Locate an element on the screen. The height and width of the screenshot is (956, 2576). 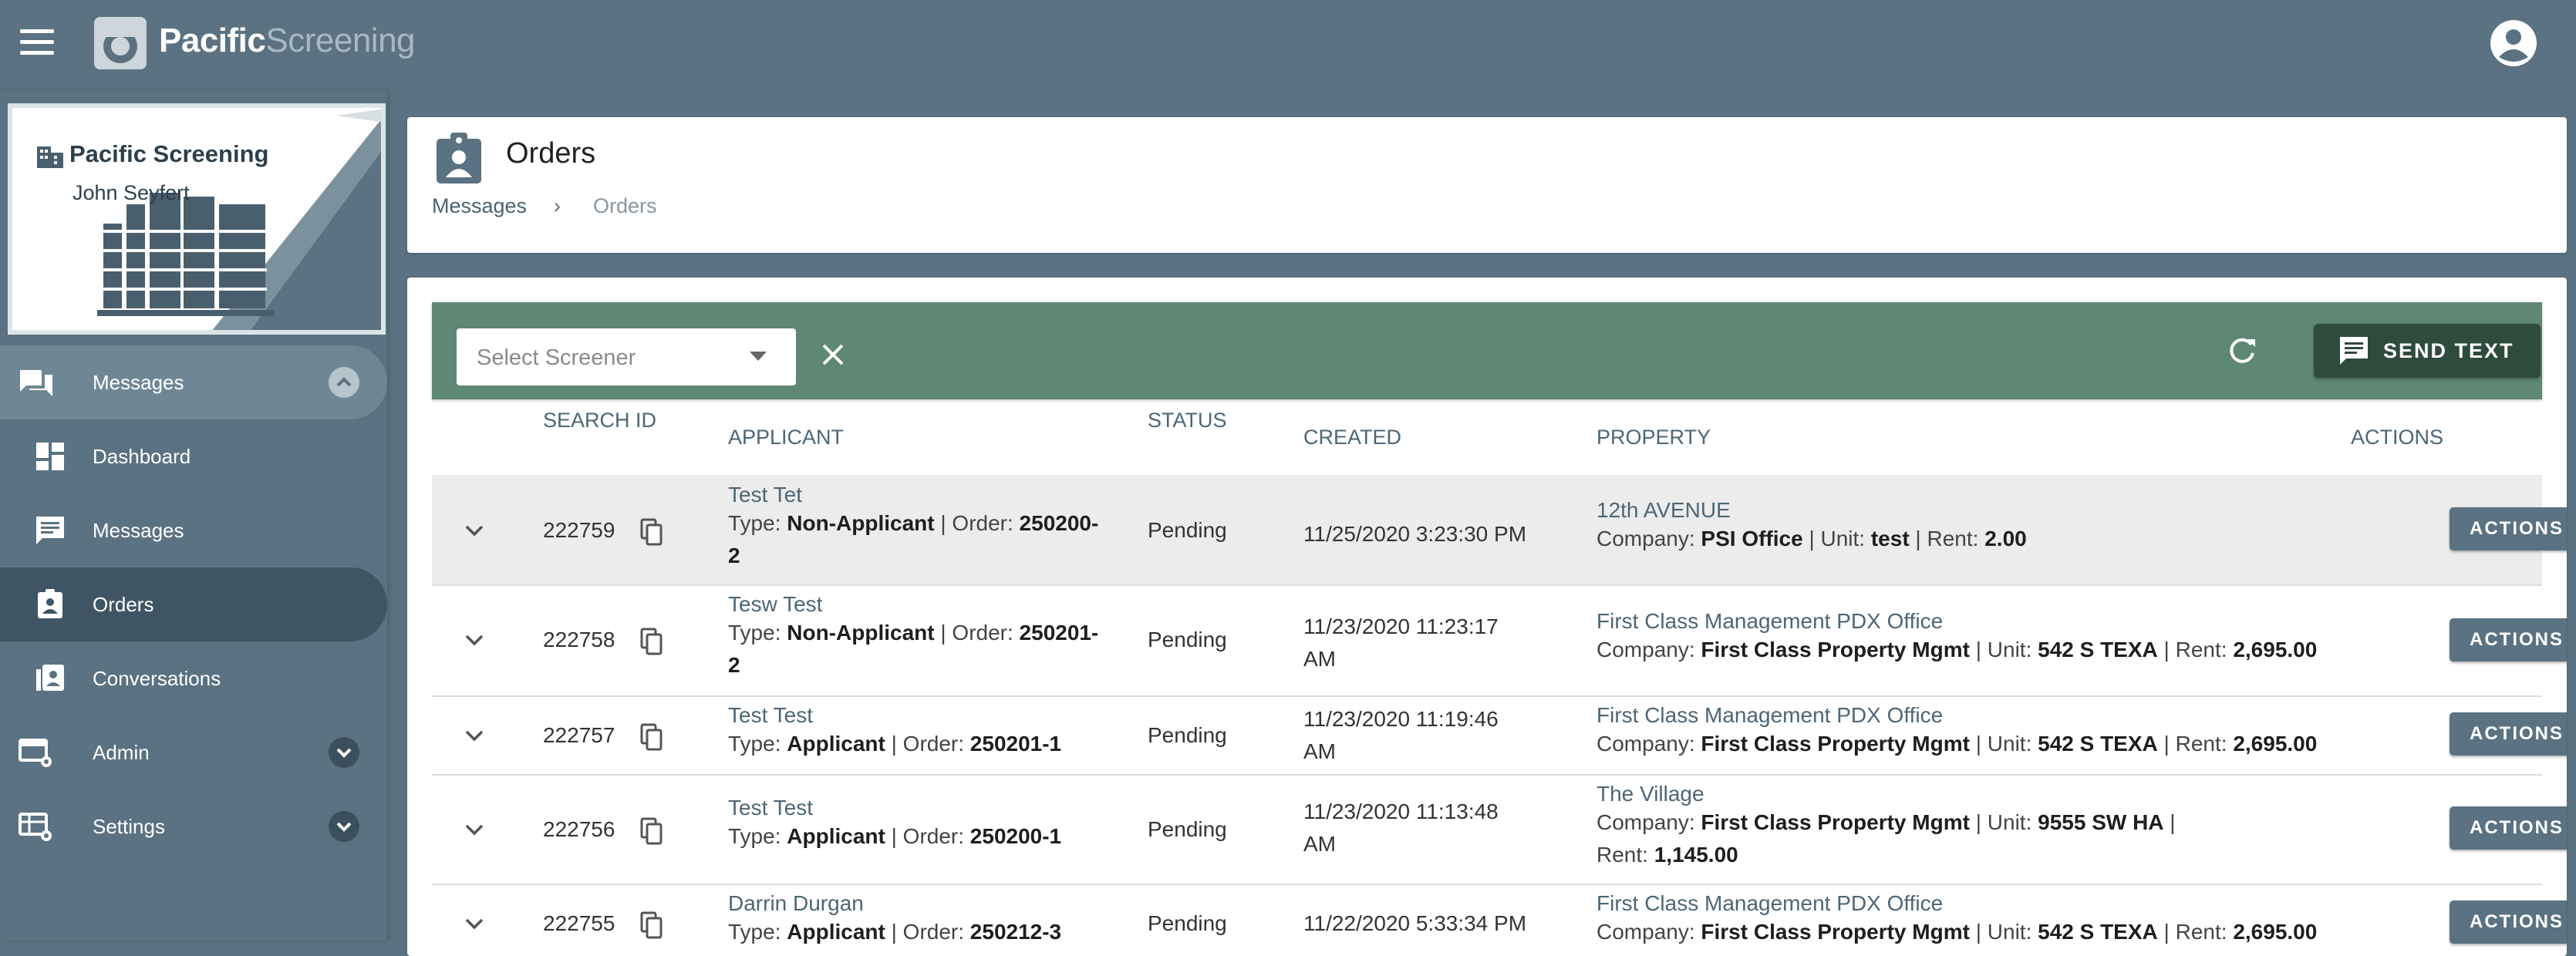
screener-select: Select Screener is located at coordinates (626, 356).